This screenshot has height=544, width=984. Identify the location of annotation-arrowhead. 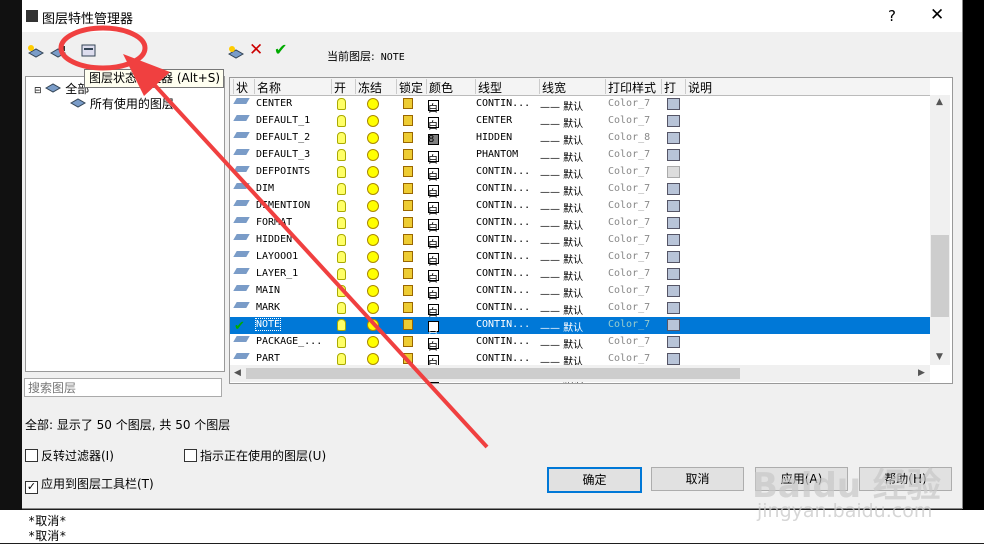
(146, 75).